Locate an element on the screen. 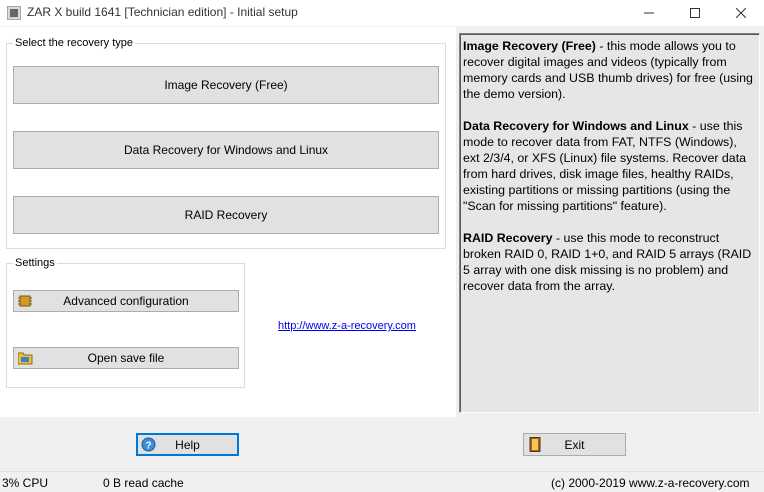  data-recovery-button: Data Recovery for Windows and Linux is located at coordinates (226, 150).